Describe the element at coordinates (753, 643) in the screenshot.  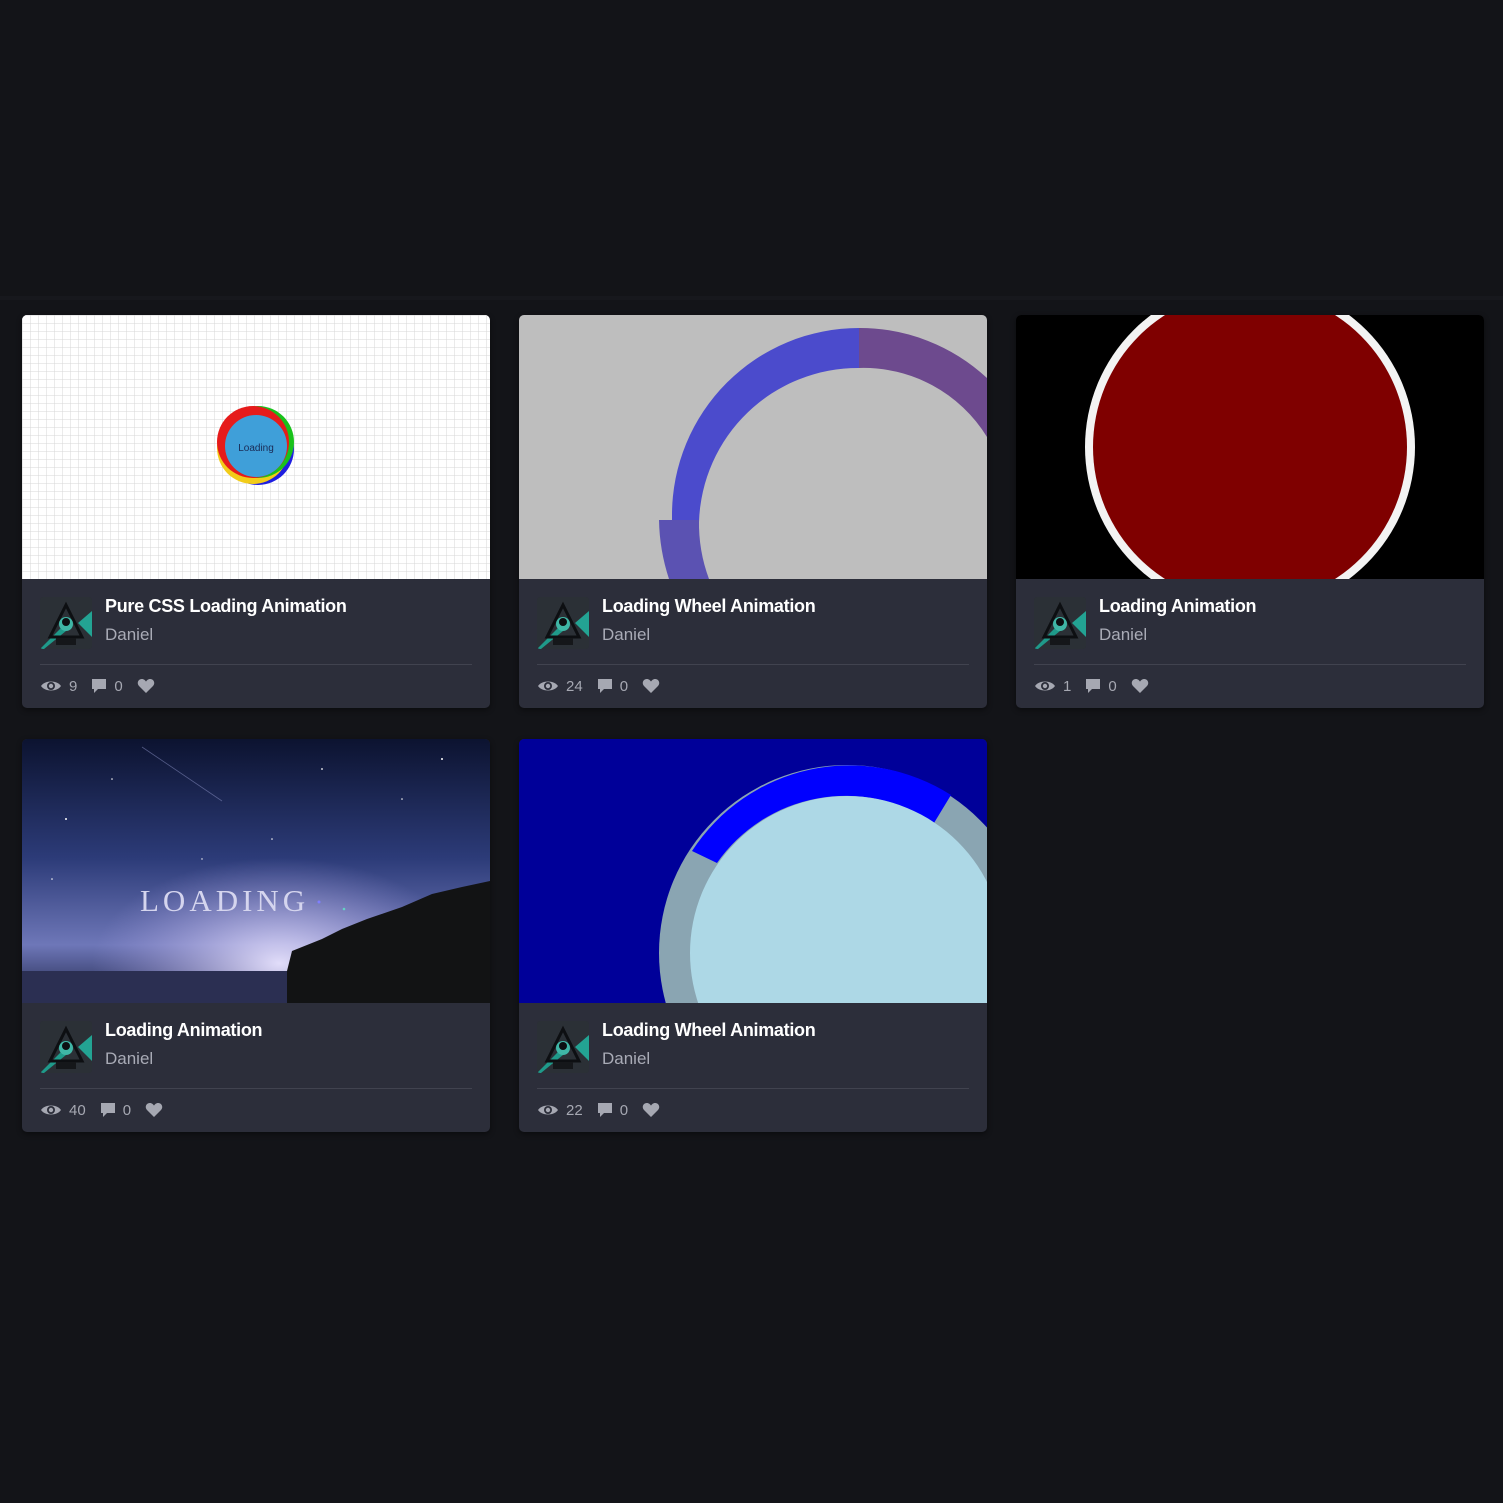
I see `pen-meta: Loading Wheel Animation Daniel 24 0` at that location.